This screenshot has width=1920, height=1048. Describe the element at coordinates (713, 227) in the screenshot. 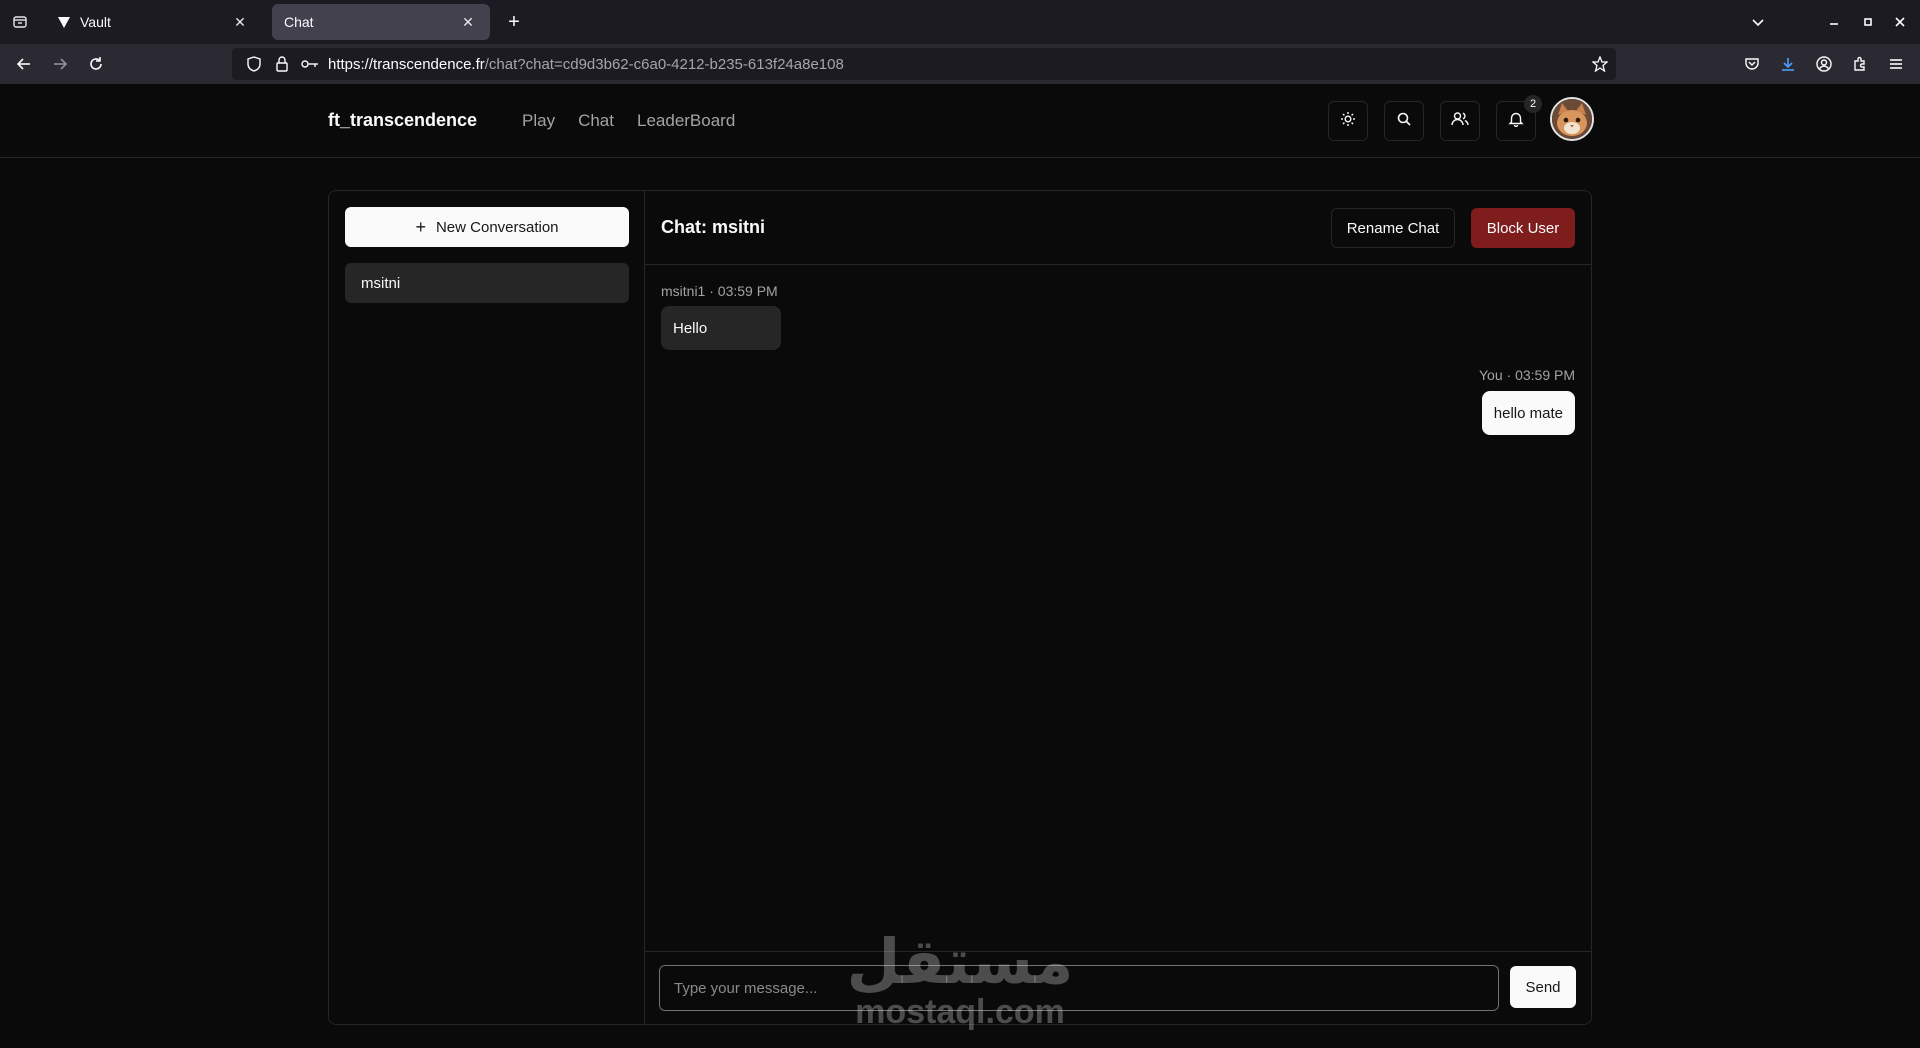

I see `chat-title: Chat: msitni` at that location.